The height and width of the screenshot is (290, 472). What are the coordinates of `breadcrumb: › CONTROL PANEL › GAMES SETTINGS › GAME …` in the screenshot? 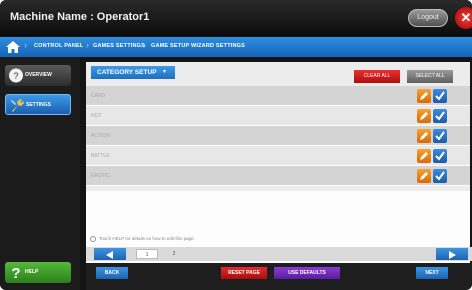 It's located at (236, 47).